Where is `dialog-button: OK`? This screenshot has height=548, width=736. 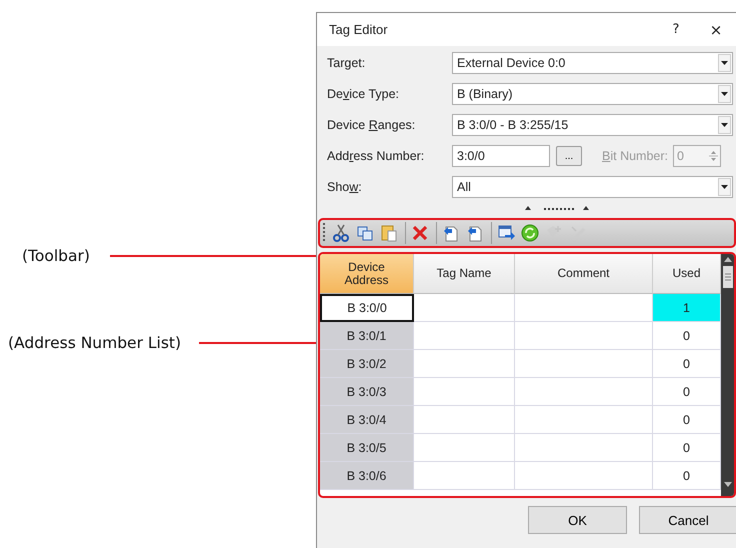 dialog-button: OK is located at coordinates (577, 520).